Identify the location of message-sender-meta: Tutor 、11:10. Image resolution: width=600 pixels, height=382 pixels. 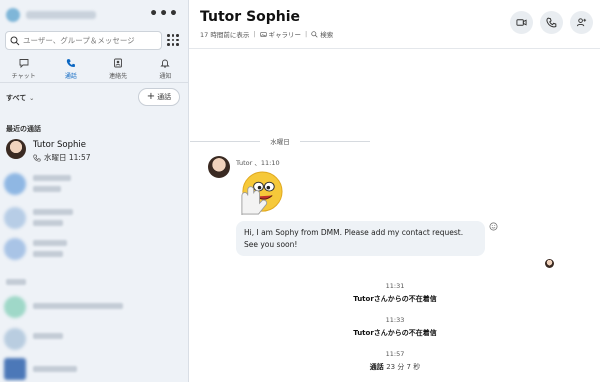
(258, 163).